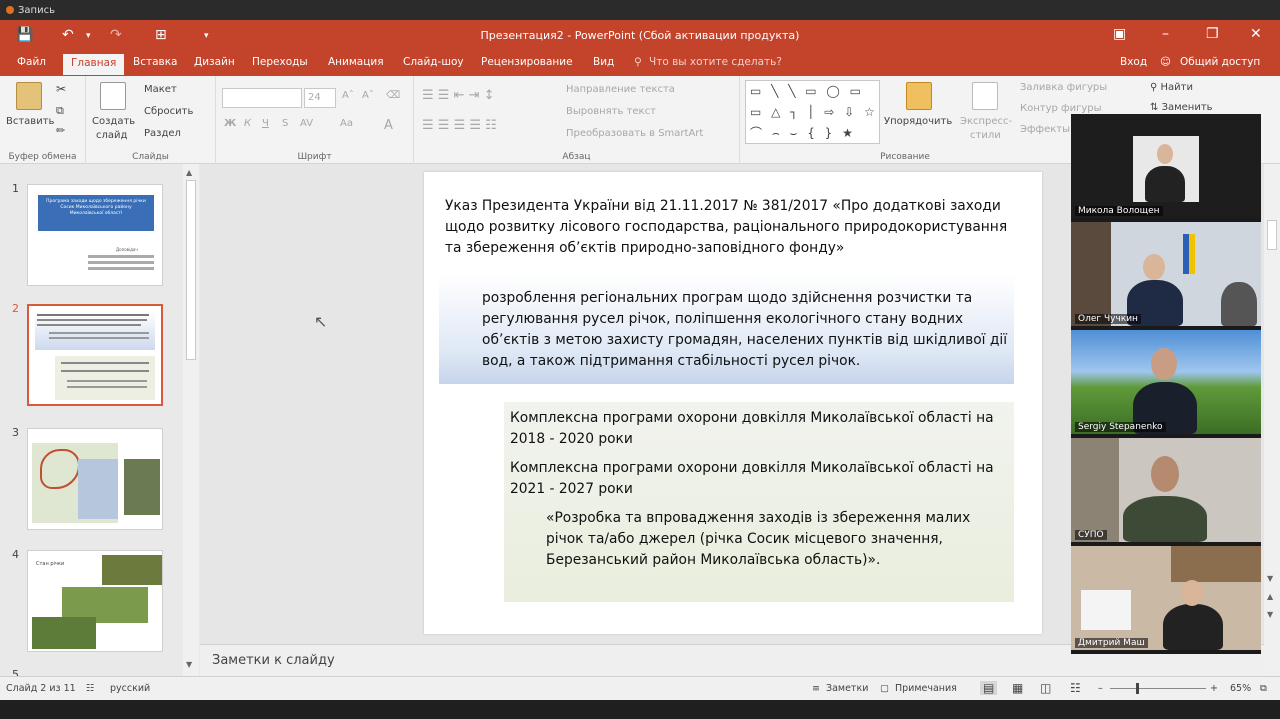  What do you see at coordinates (30, 121) in the screenshot?
I see `paste-button: Вставить` at bounding box center [30, 121].